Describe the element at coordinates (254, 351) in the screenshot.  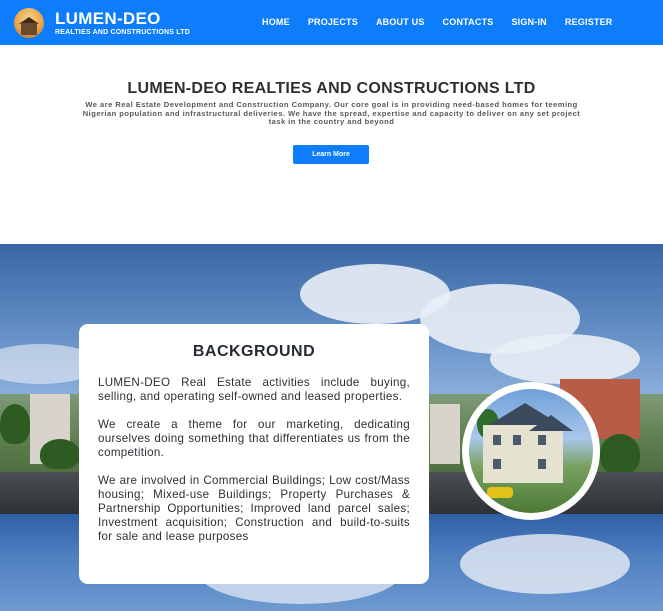
I see `background-title: BACKGROUND` at that location.